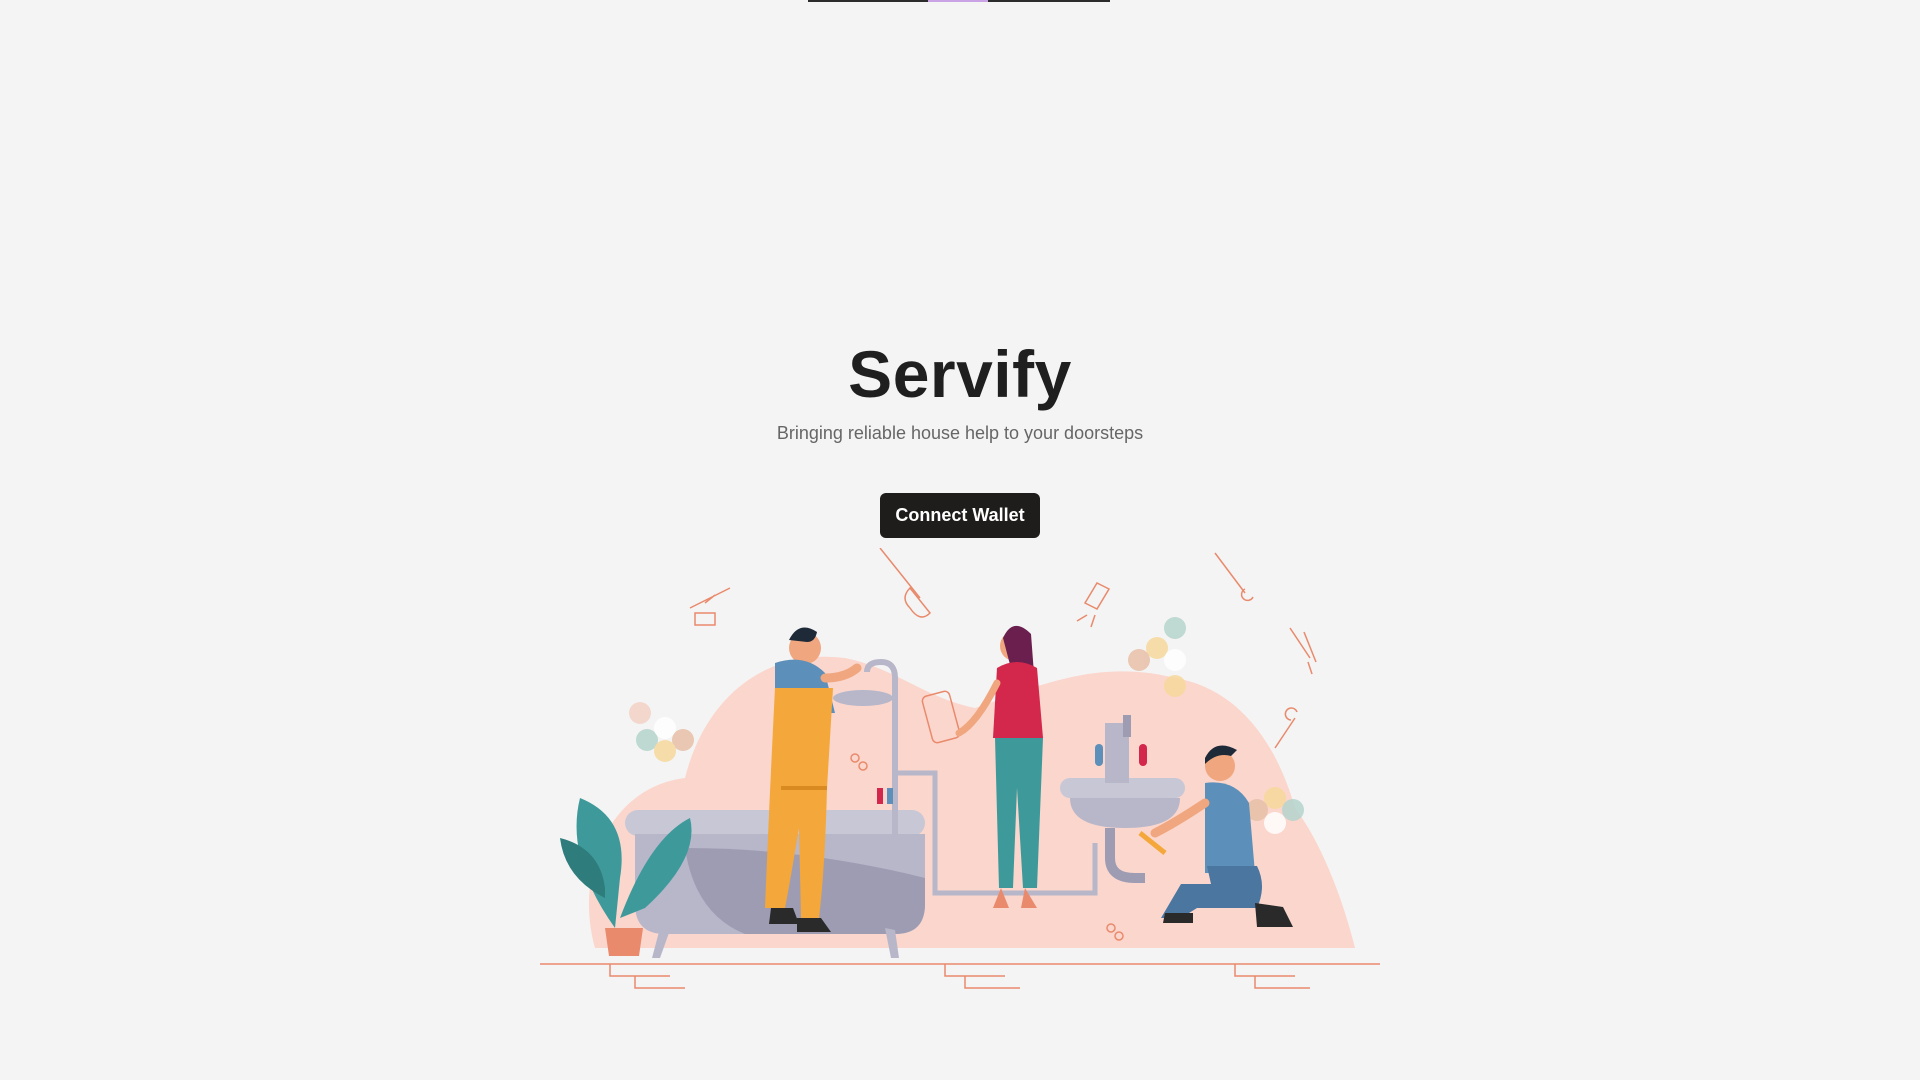 The width and height of the screenshot is (1920, 1080). I want to click on app-title: Servify, so click(960, 374).